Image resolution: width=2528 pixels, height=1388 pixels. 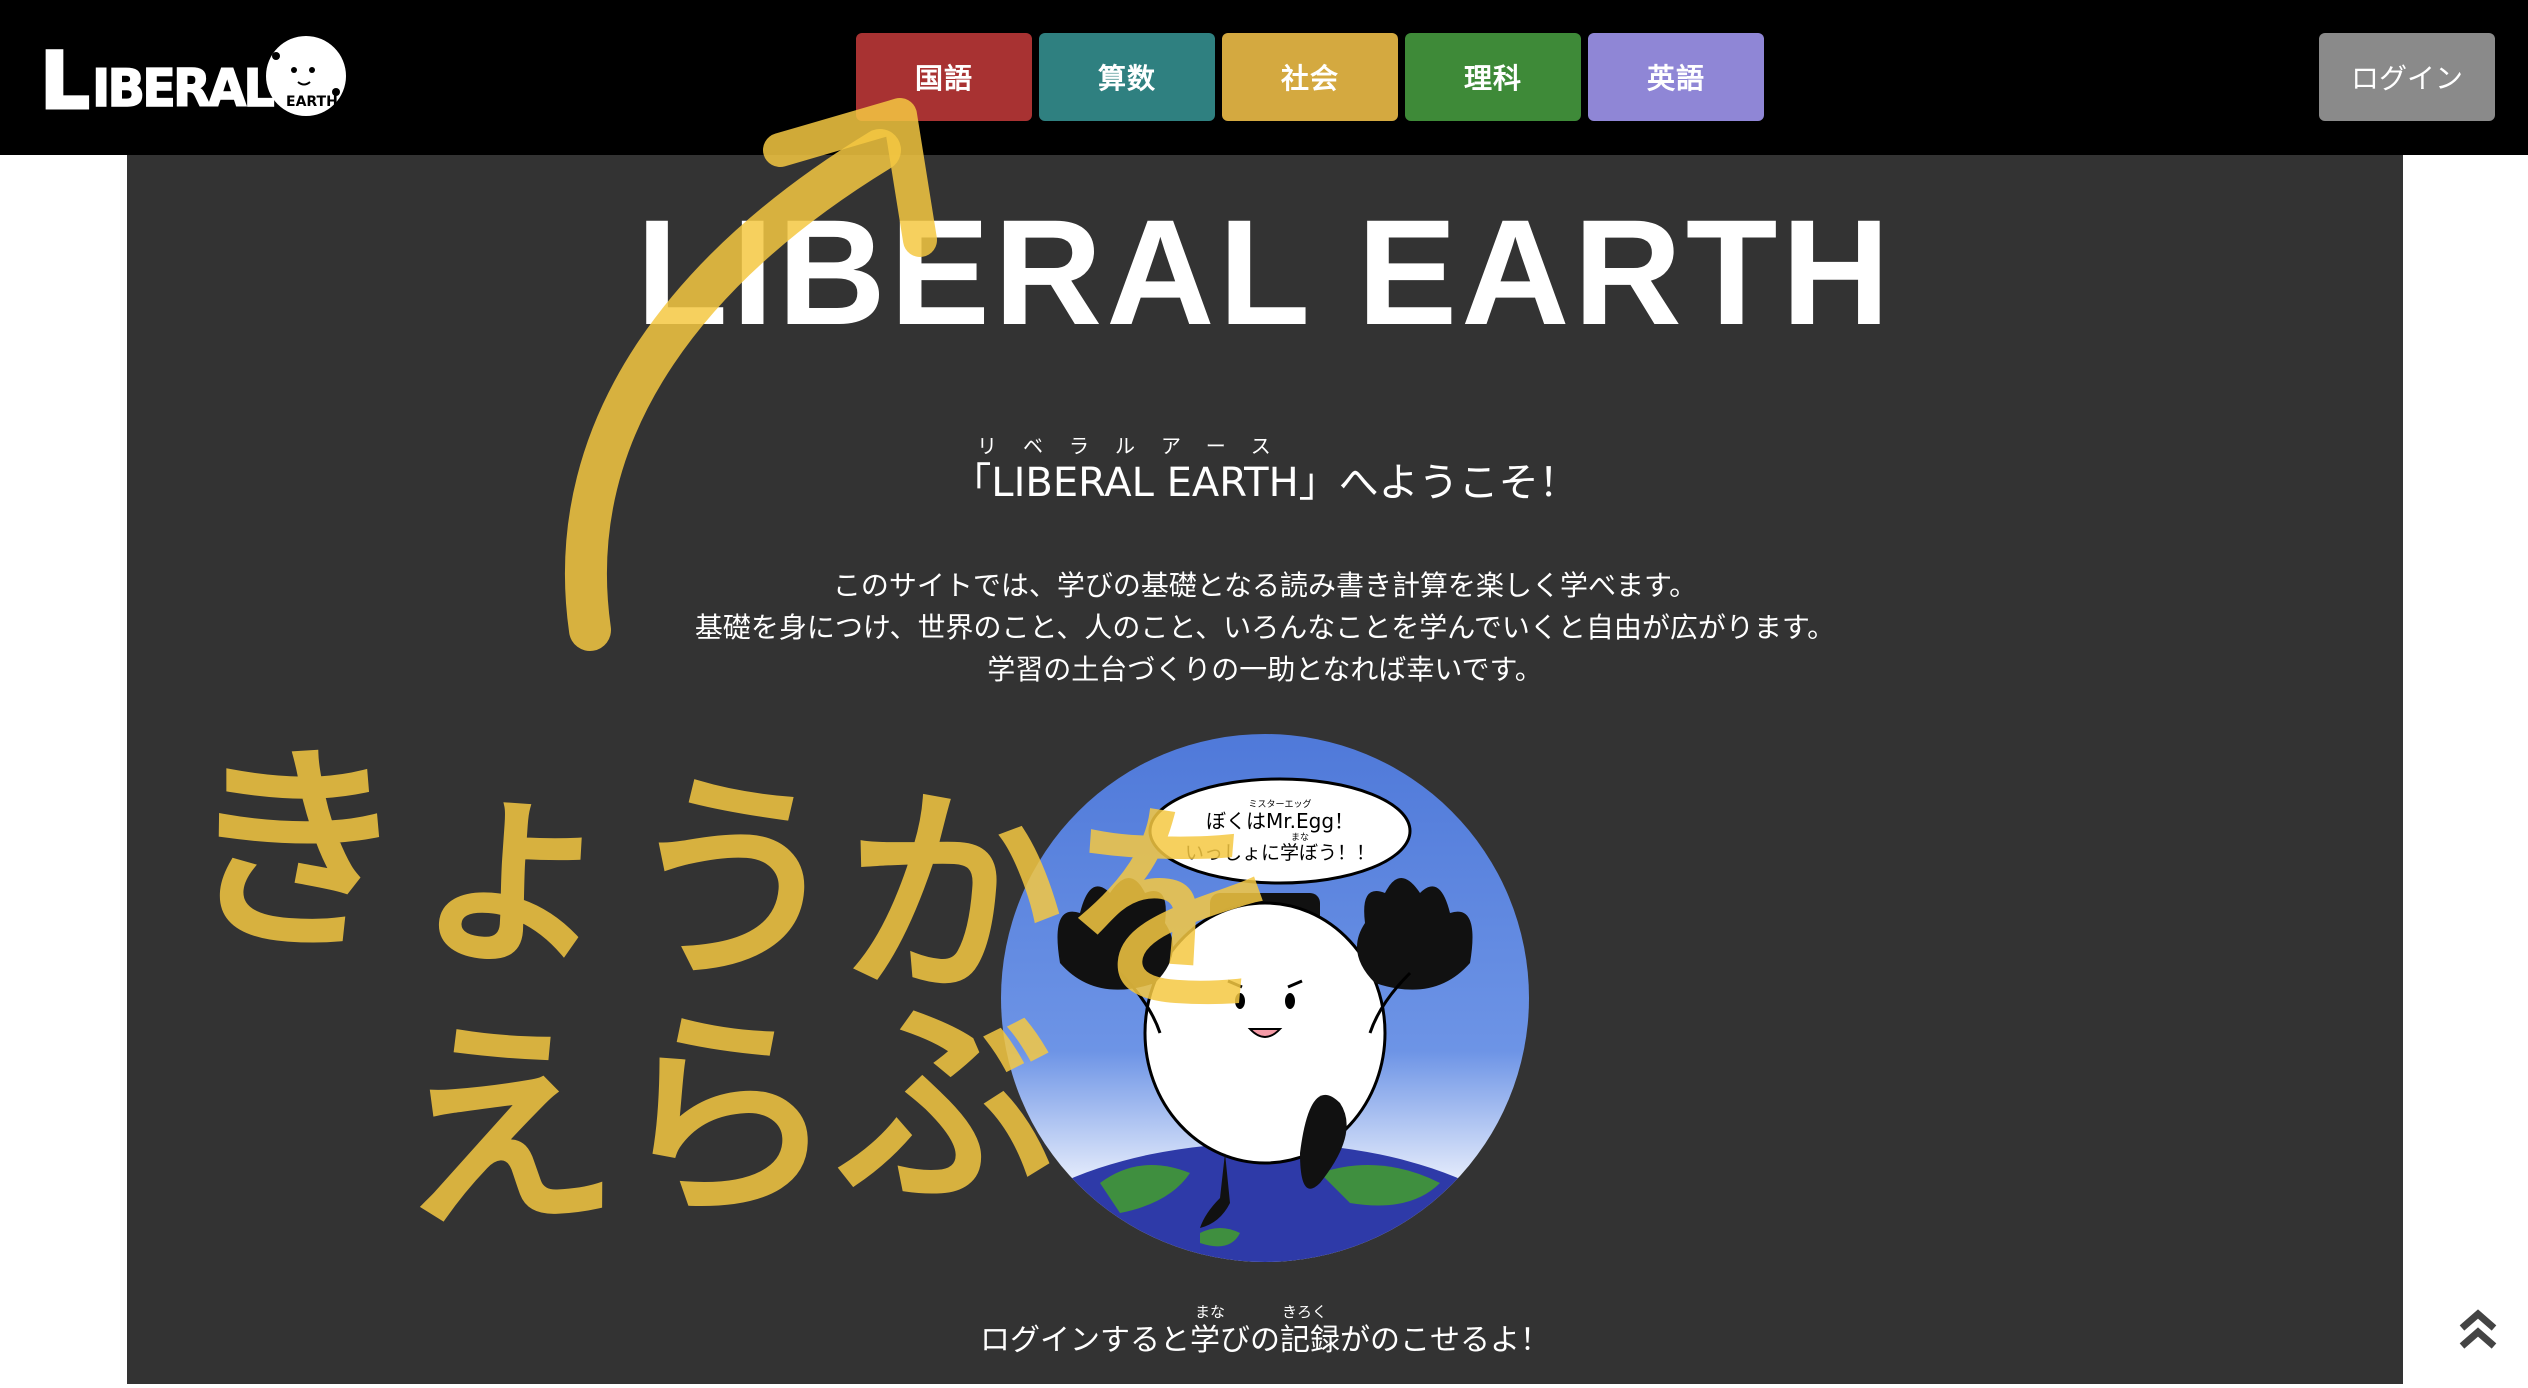 What do you see at coordinates (1265, 669) in the screenshot?
I see `intro-line: 学習の土台づくりの一助となれば幸いです。` at bounding box center [1265, 669].